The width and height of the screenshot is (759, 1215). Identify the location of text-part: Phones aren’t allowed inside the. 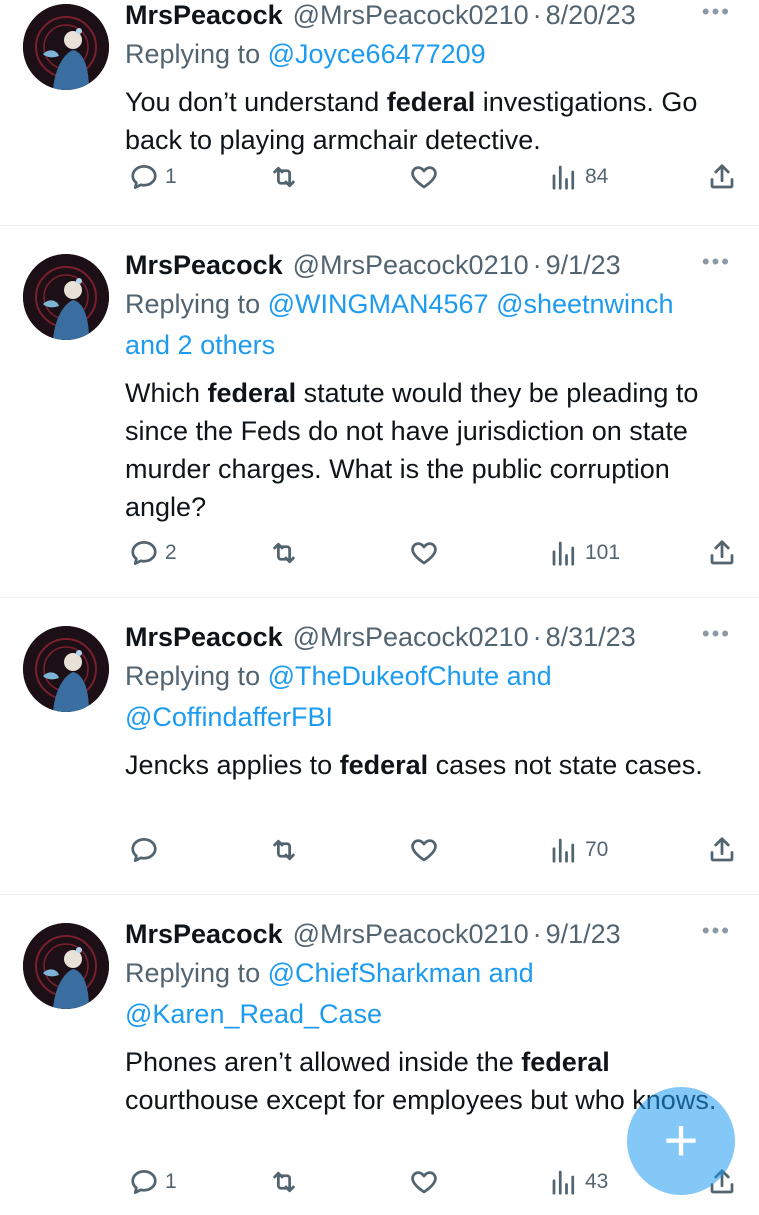
(323, 1062).